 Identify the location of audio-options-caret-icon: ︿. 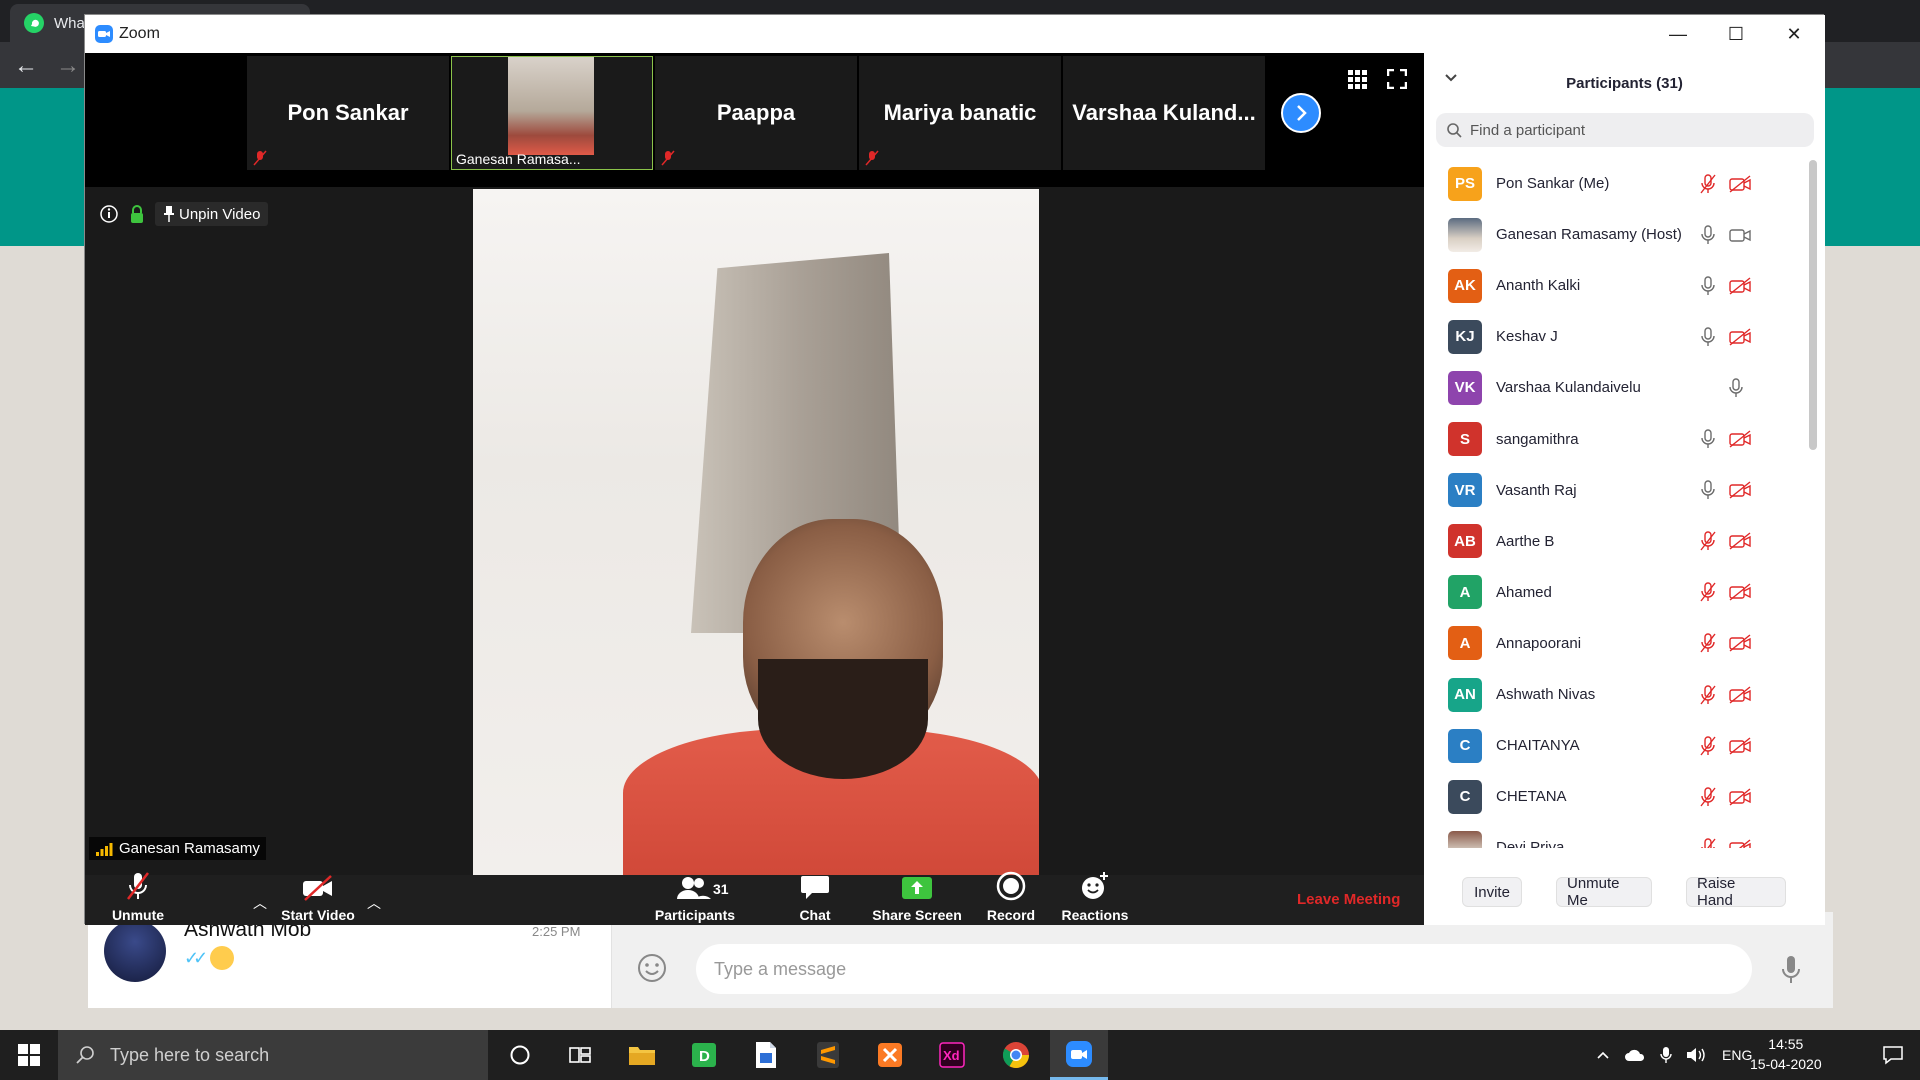
(260, 903).